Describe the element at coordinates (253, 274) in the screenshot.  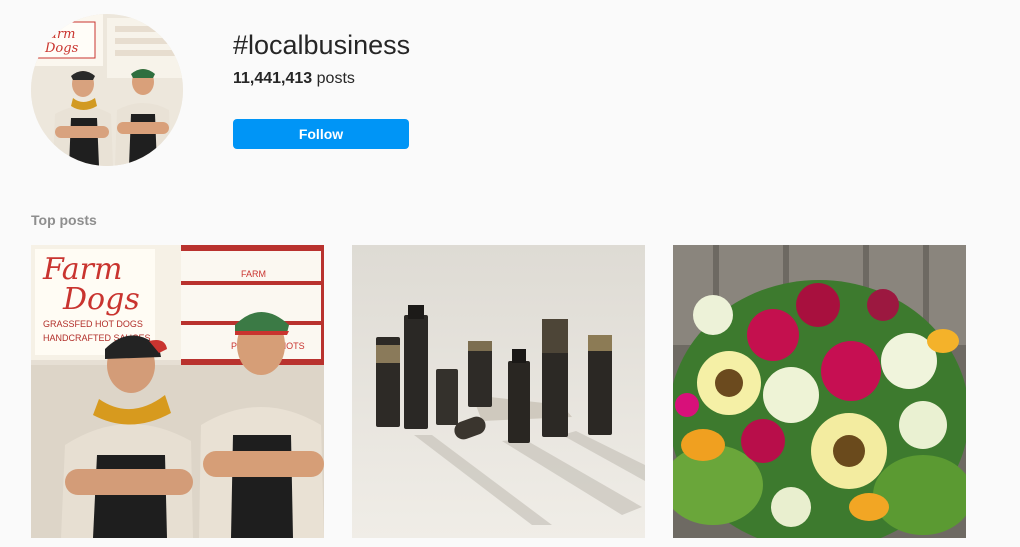
I see `menu-header: FARM` at that location.